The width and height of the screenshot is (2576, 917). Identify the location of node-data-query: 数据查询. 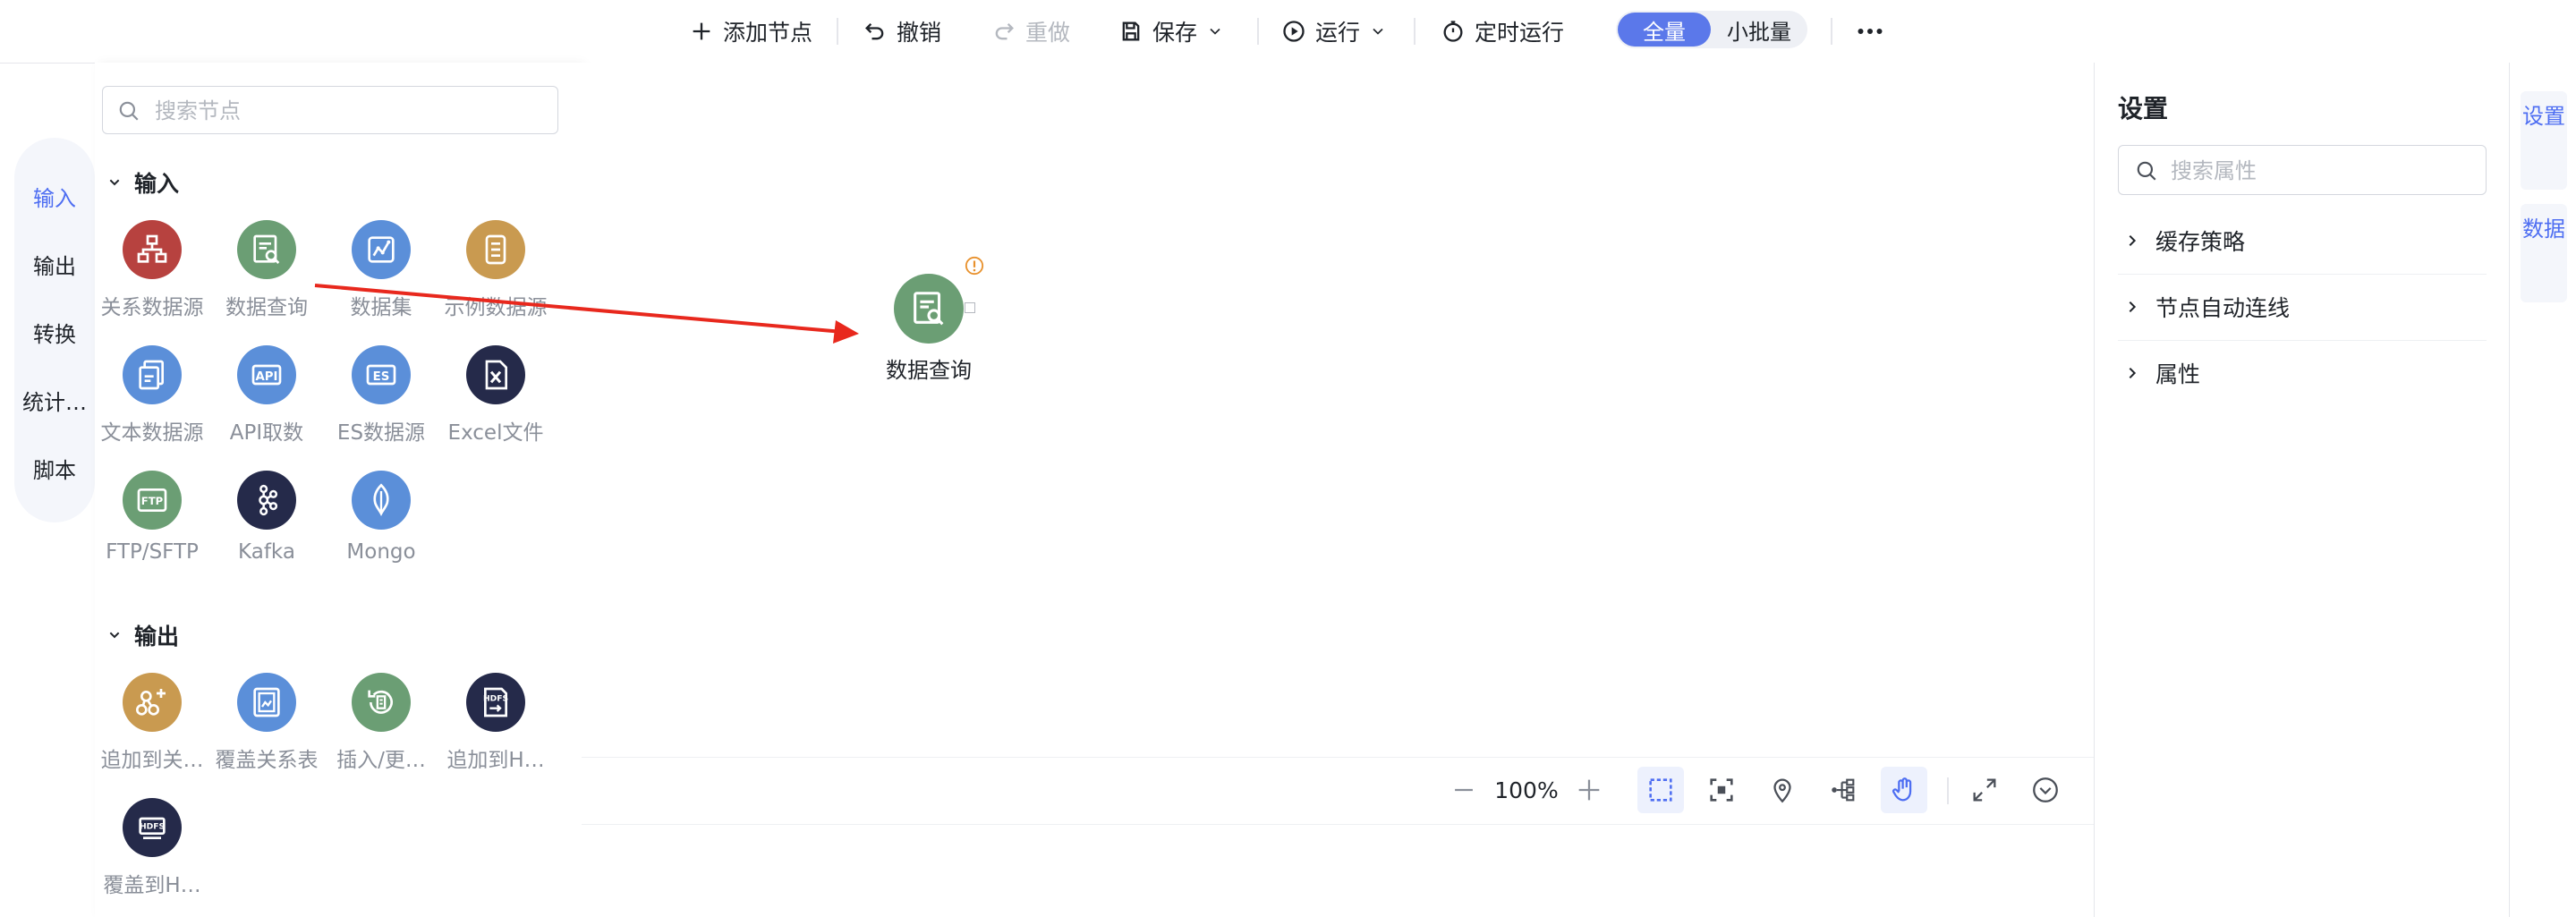
(266, 270).